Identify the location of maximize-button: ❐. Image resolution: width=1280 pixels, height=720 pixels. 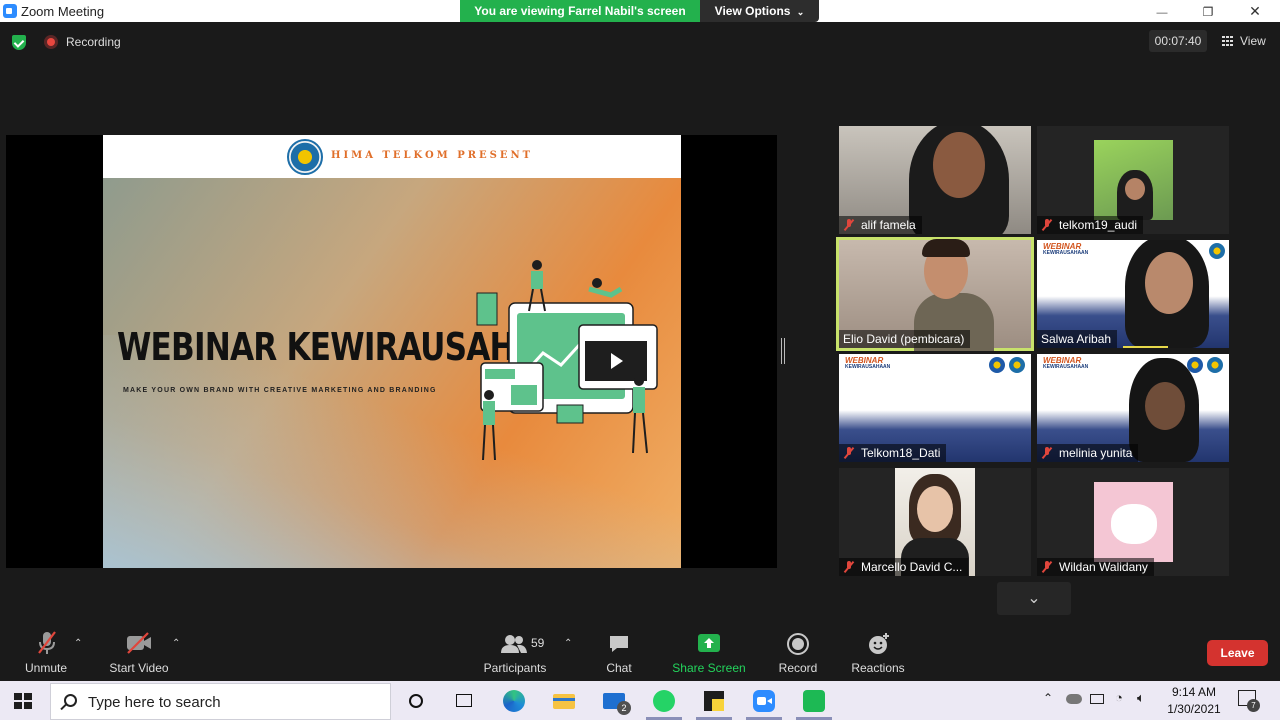
(1208, 11).